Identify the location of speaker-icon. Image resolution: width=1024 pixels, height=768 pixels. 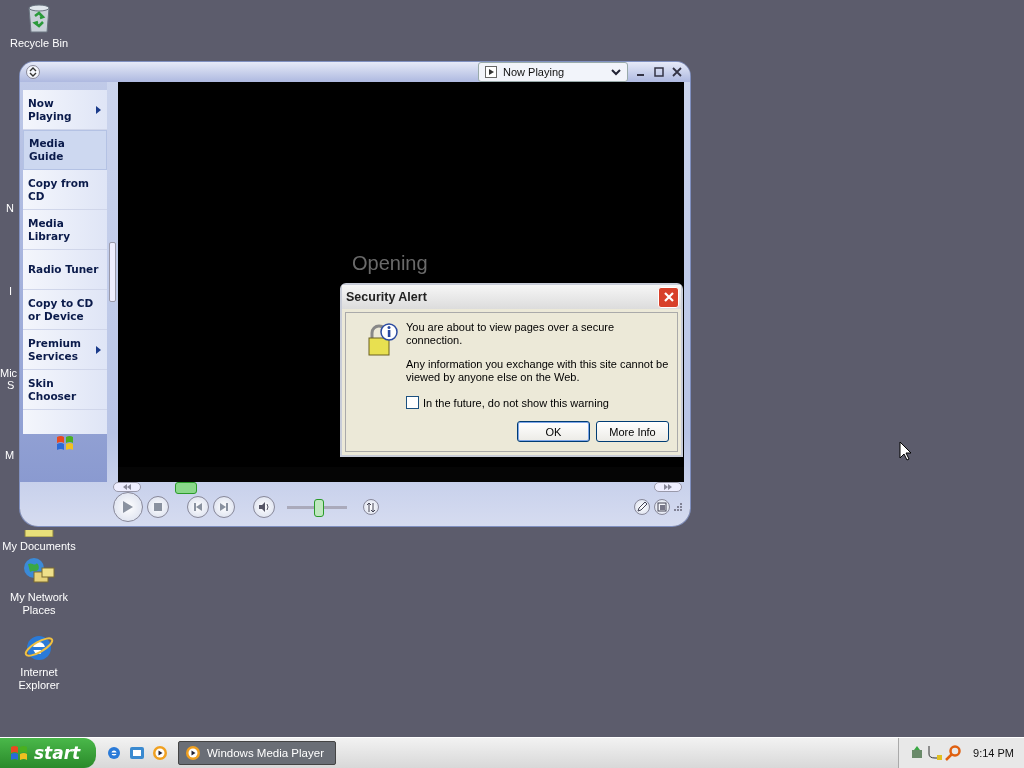
(264, 507).